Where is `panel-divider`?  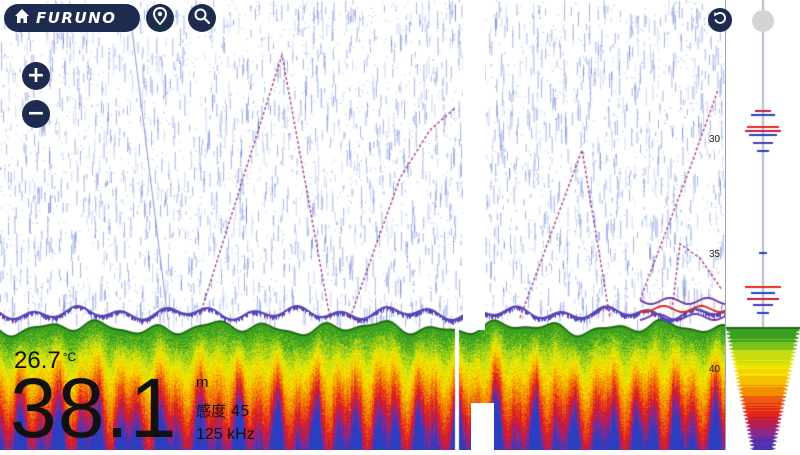 panel-divider is located at coordinates (725, 225).